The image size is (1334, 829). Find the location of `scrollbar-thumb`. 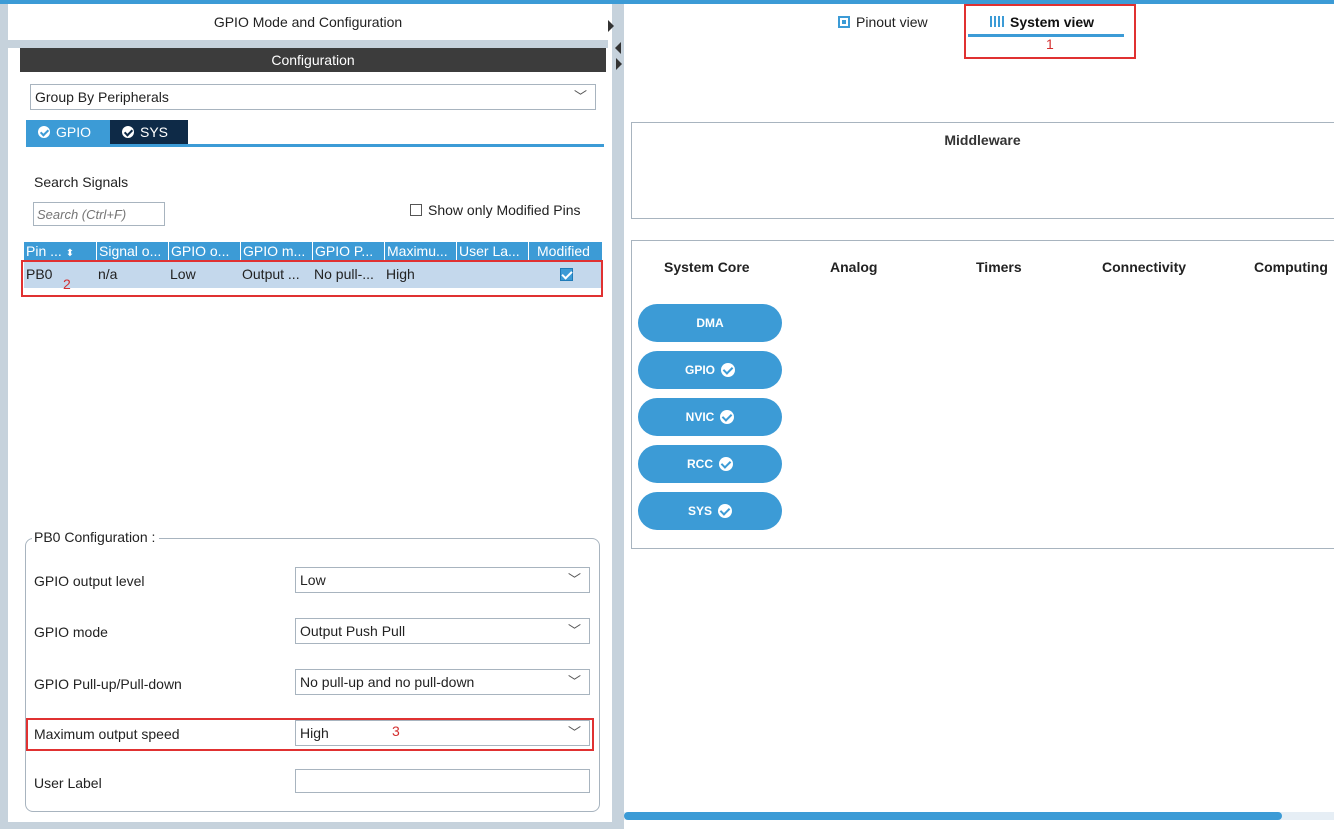

scrollbar-thumb is located at coordinates (953, 816).